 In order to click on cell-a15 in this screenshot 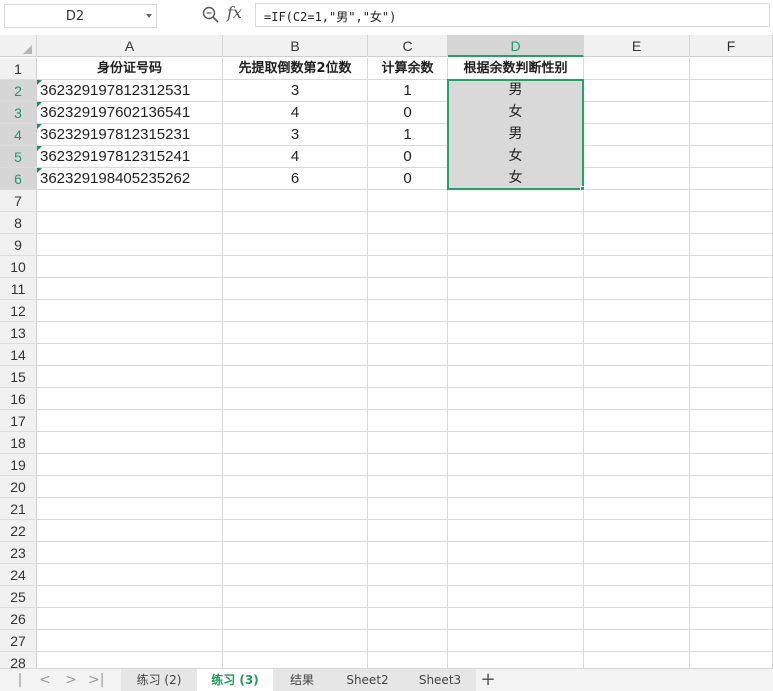, I will do `click(130, 377)`.